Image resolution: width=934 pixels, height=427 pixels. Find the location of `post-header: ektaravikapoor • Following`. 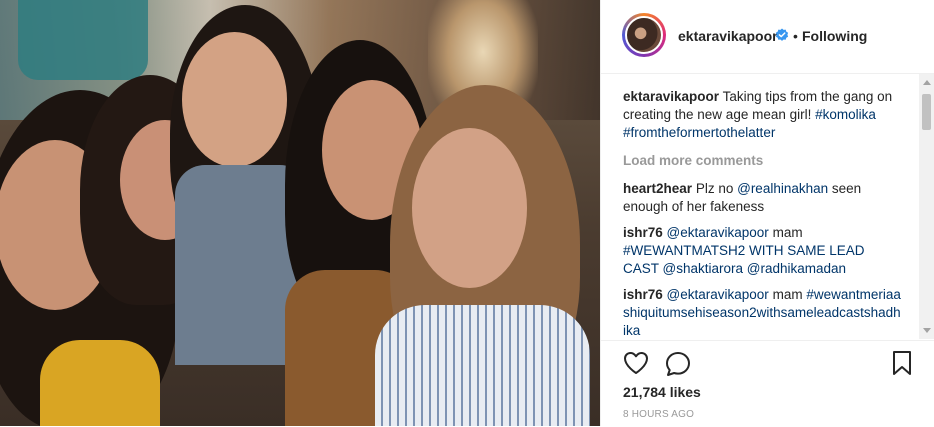

post-header: ektaravikapoor • Following is located at coordinates (767, 37).